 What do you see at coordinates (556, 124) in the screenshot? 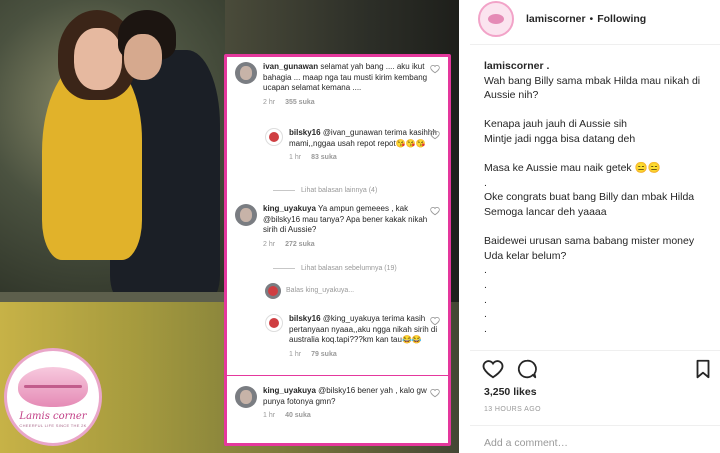
I see `caption-line: Kenapa jauh jauh di Aussie sih` at bounding box center [556, 124].